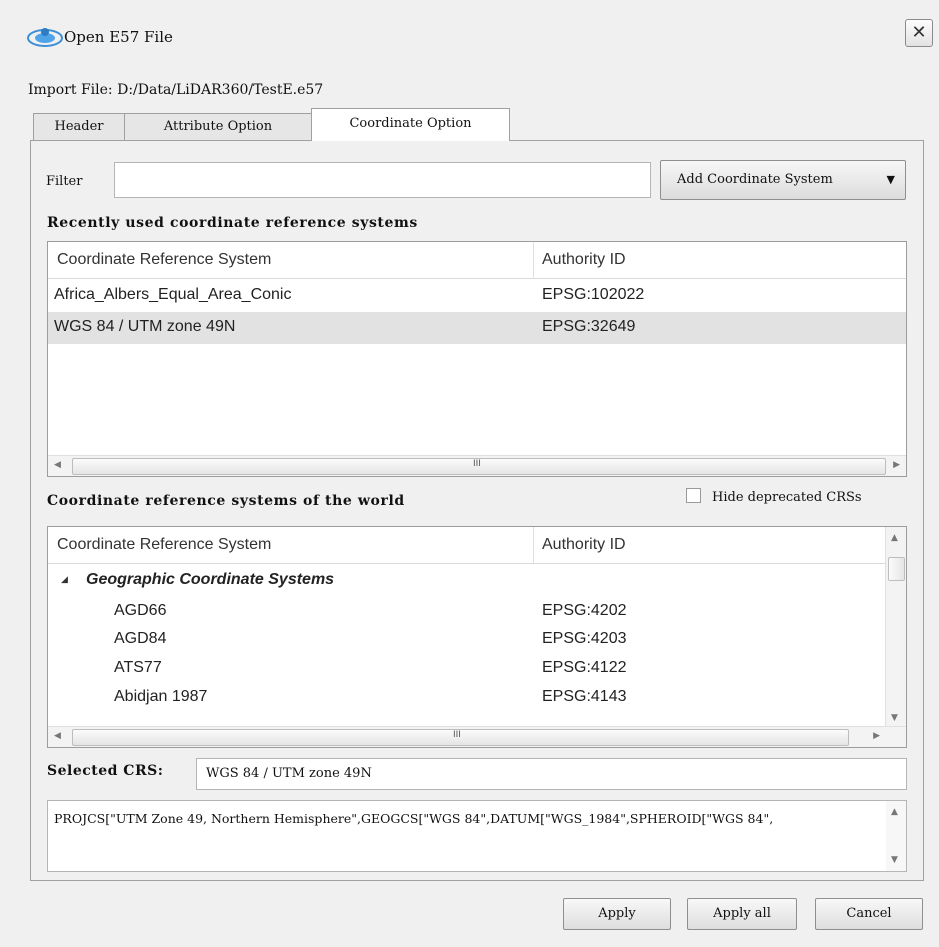 The height and width of the screenshot is (947, 939). What do you see at coordinates (220, 90) in the screenshot?
I see `import-file-path: D:/Data/LiDAR360/TestE.e57` at bounding box center [220, 90].